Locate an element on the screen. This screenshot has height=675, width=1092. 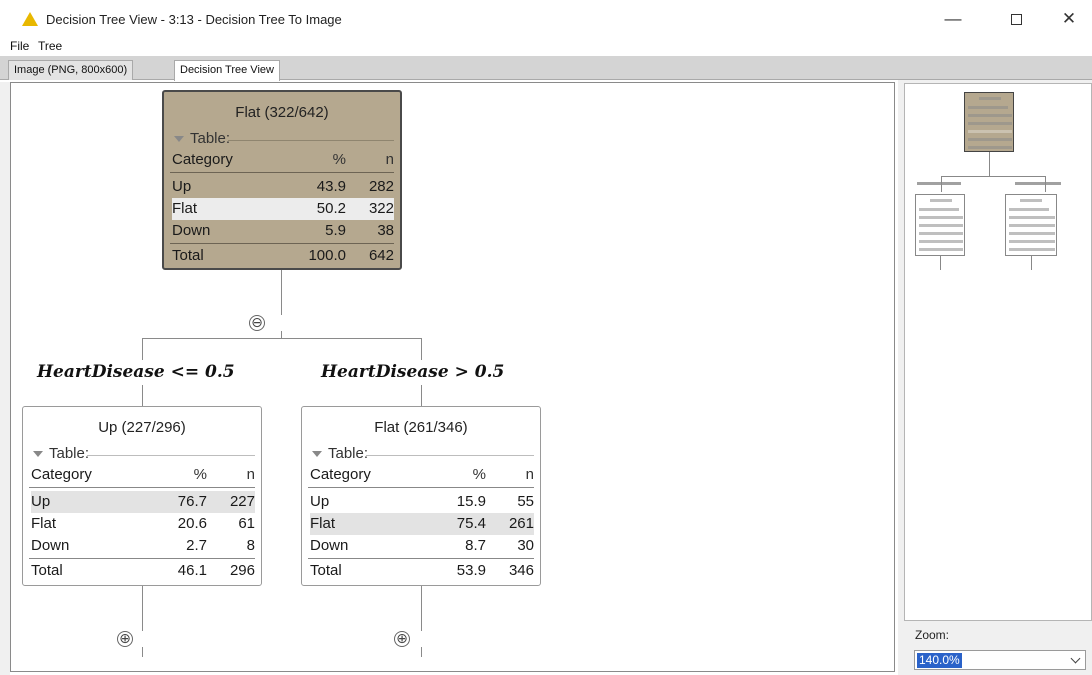
table-row: Down 2.7 8 is located at coordinates (143, 546).